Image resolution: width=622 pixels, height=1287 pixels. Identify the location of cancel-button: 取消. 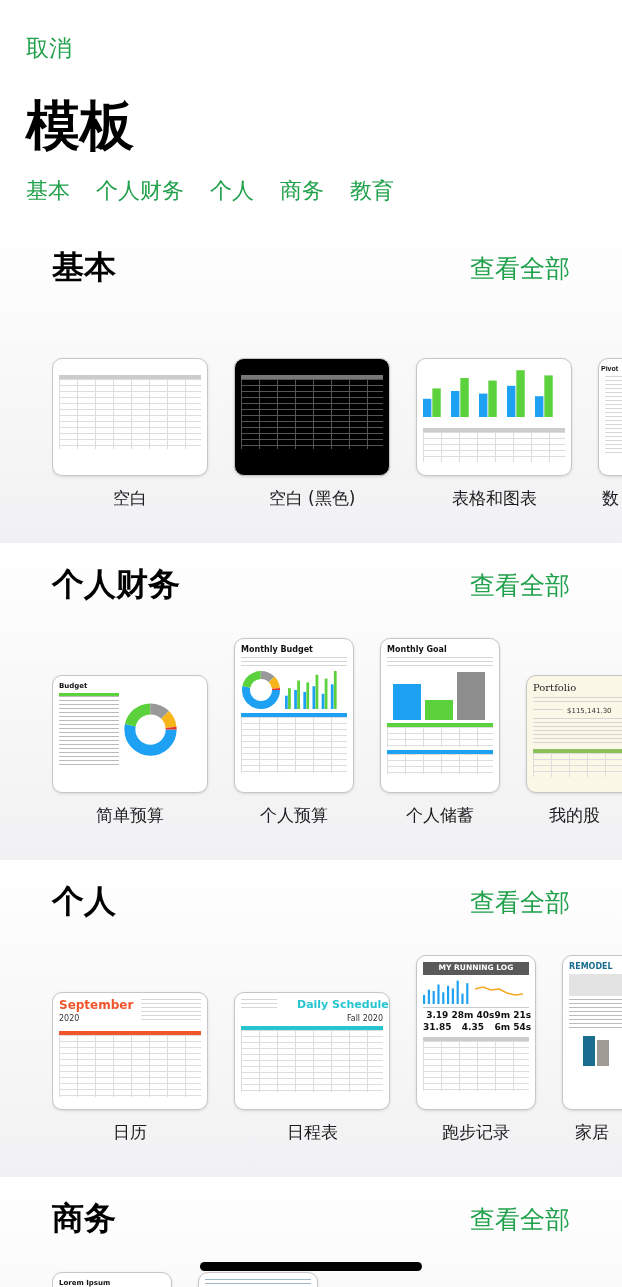
(49, 48).